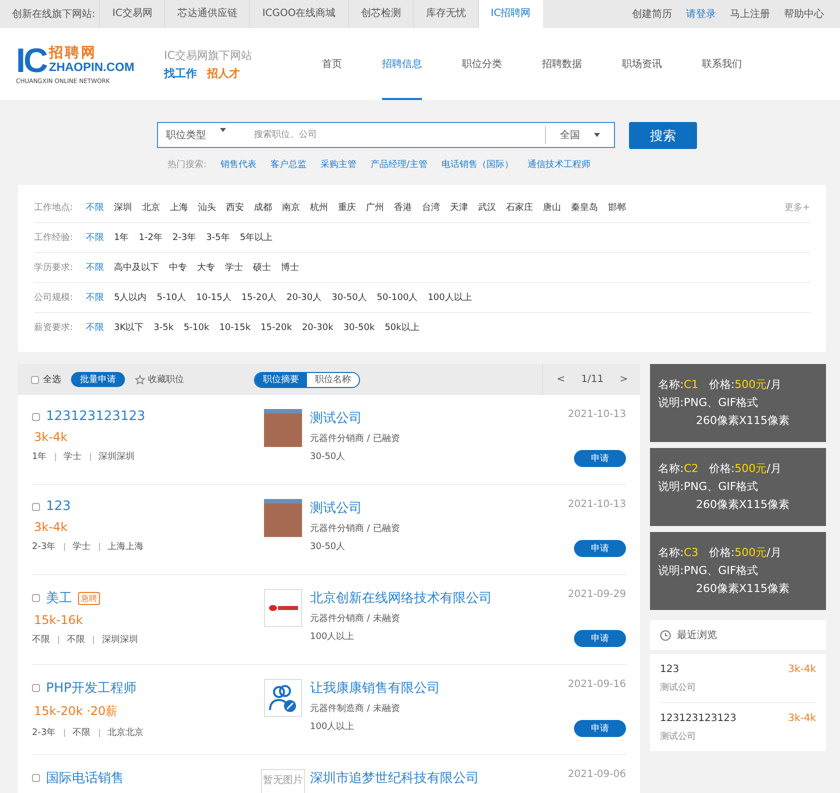 This screenshot has width=840, height=793. Describe the element at coordinates (318, 327) in the screenshot. I see `filter-option: 20-30k` at that location.